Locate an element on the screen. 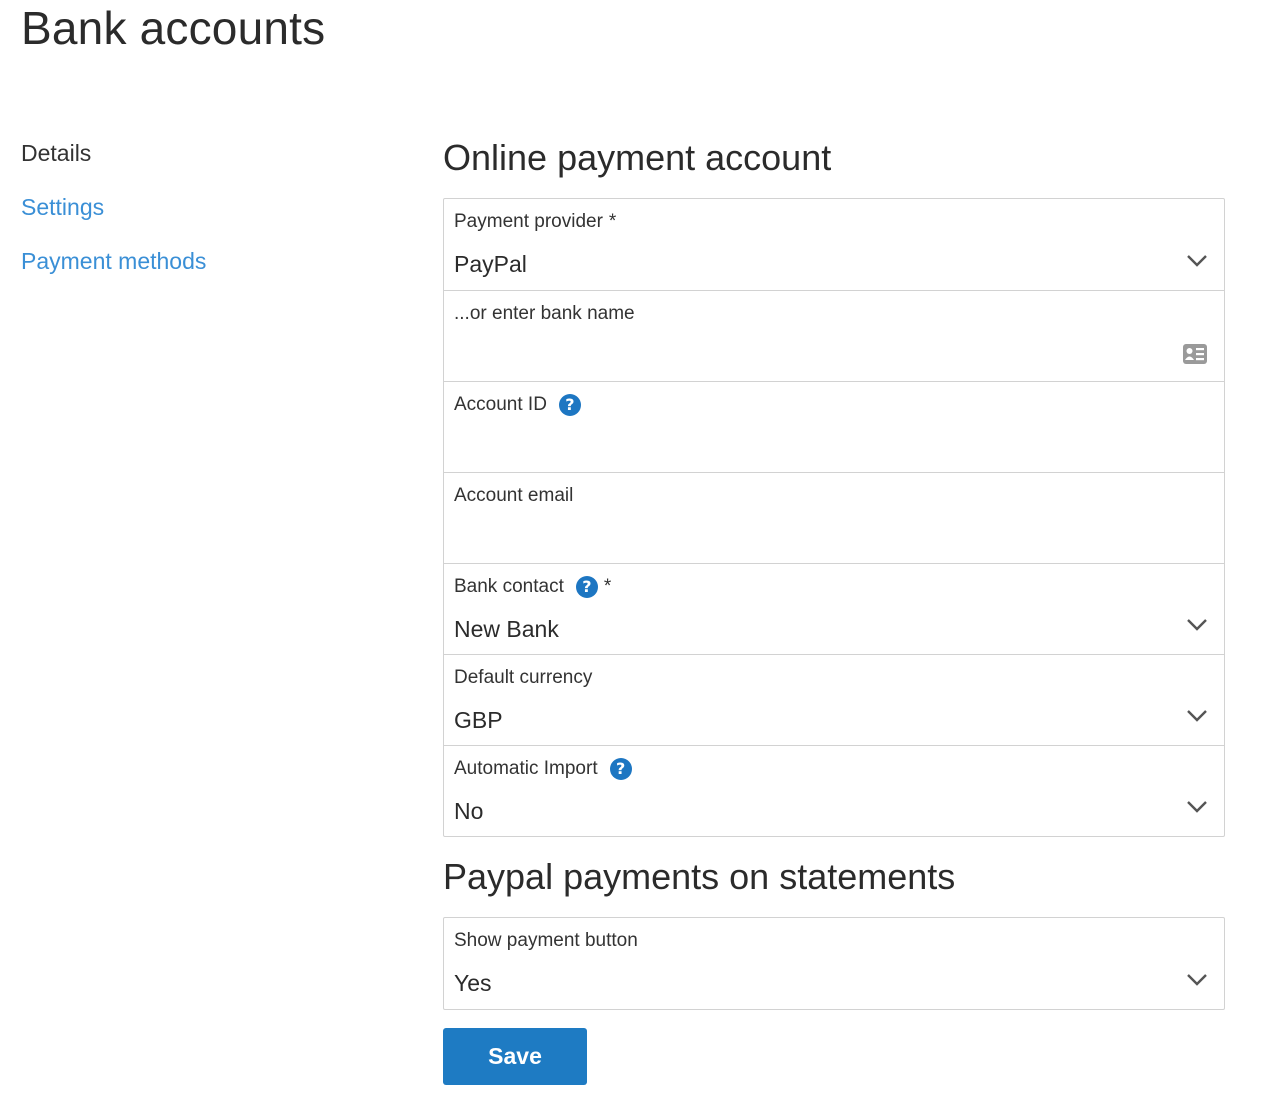 This screenshot has width=1264, height=1113. automatic-import-value: No is located at coordinates (469, 811).